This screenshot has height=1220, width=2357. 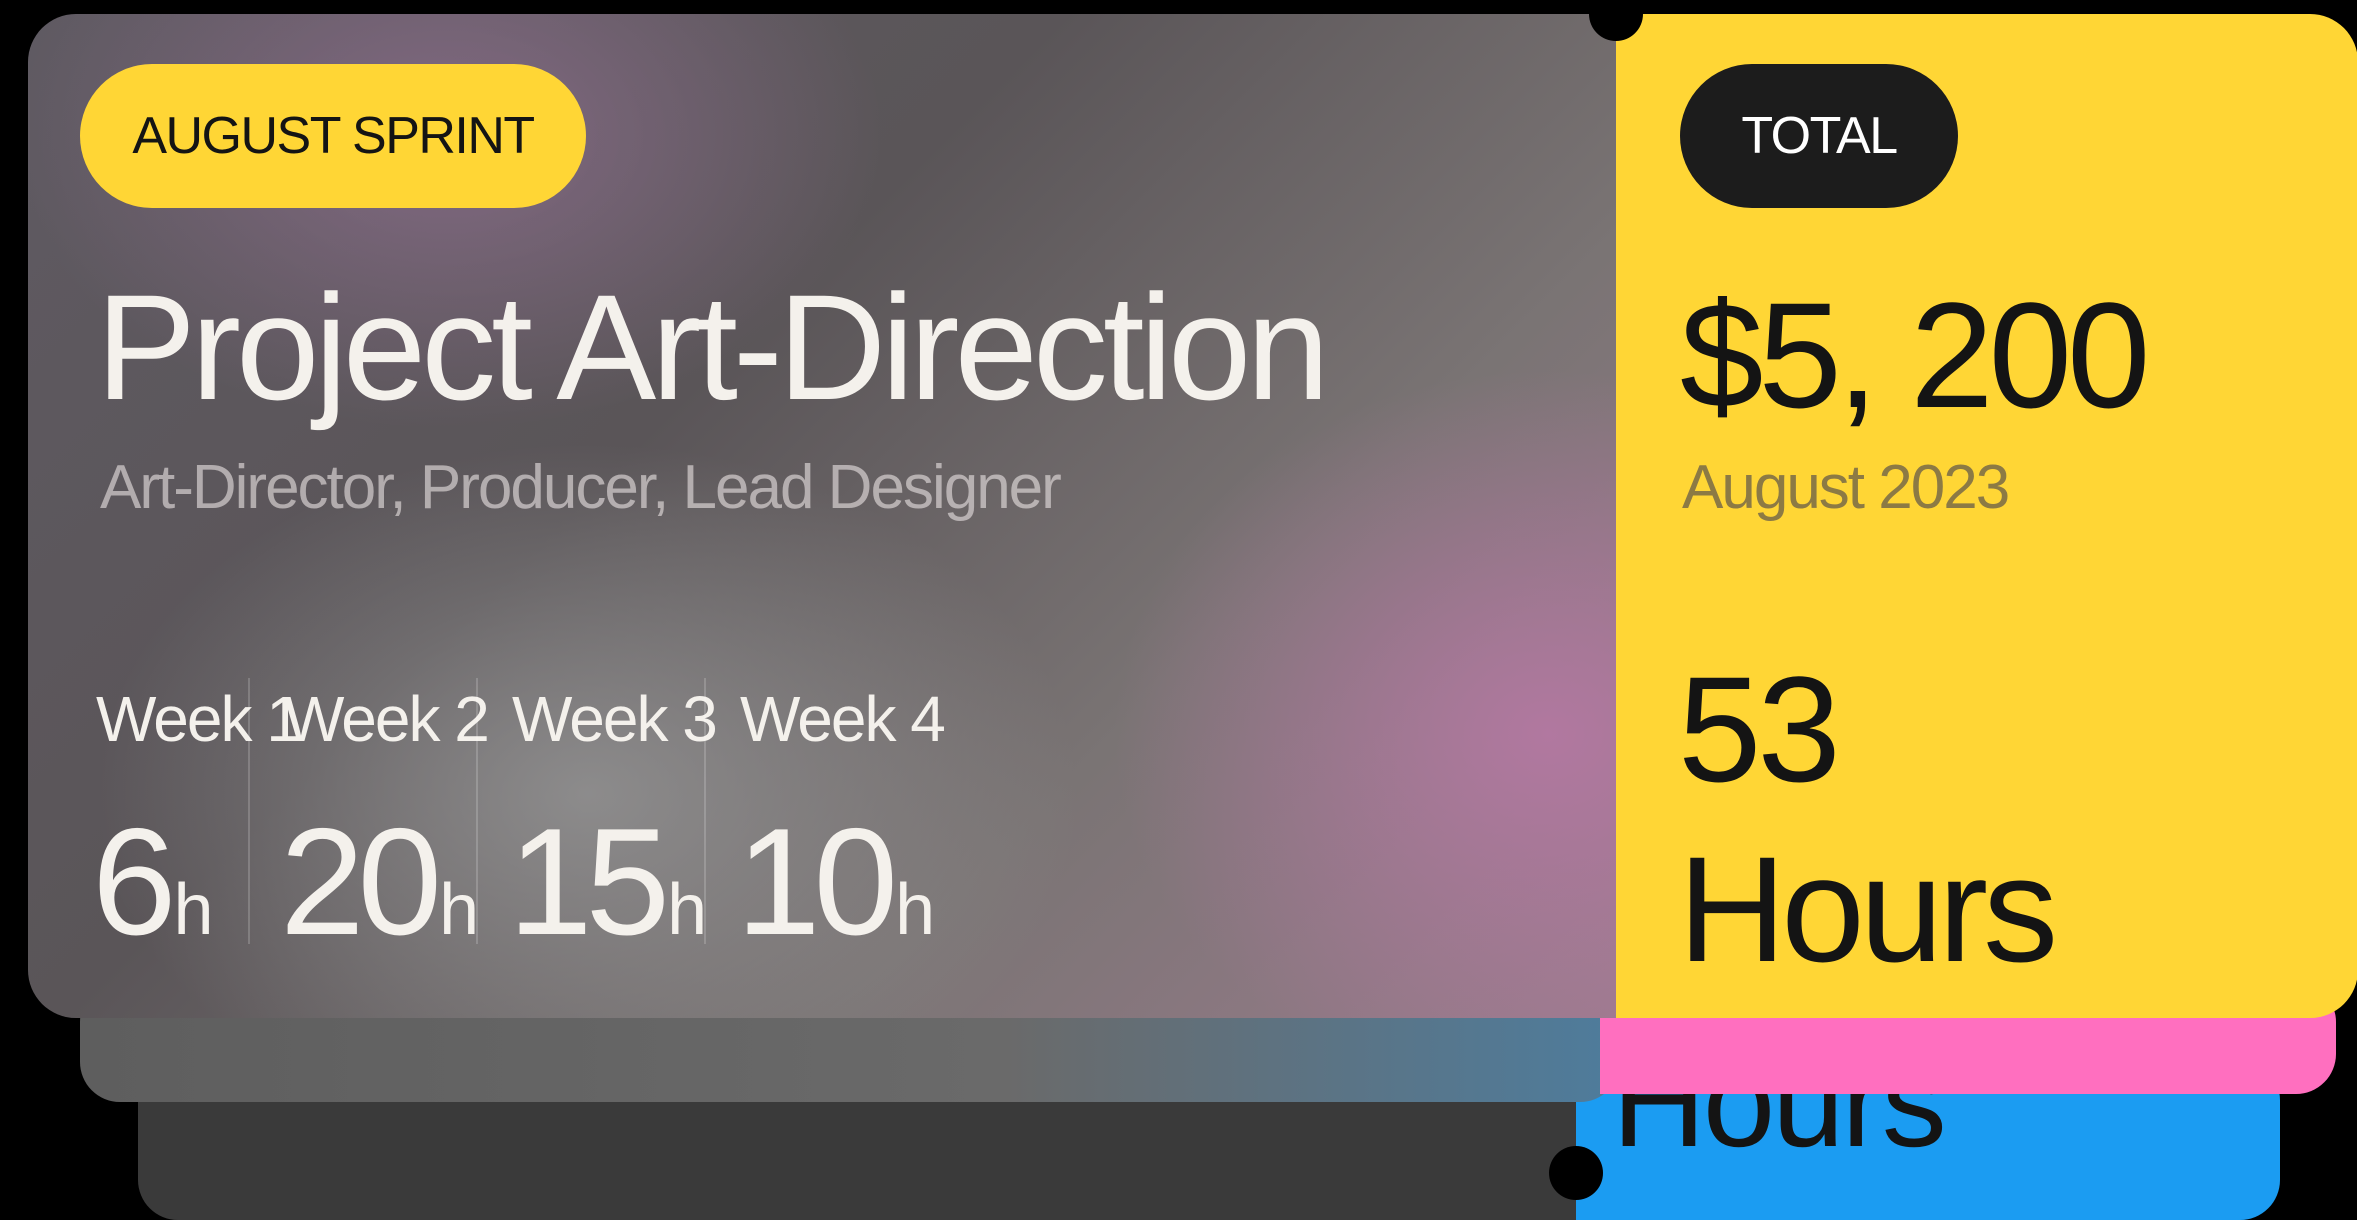 I want to click on week-hours-value: 15, so click(x=589, y=882).